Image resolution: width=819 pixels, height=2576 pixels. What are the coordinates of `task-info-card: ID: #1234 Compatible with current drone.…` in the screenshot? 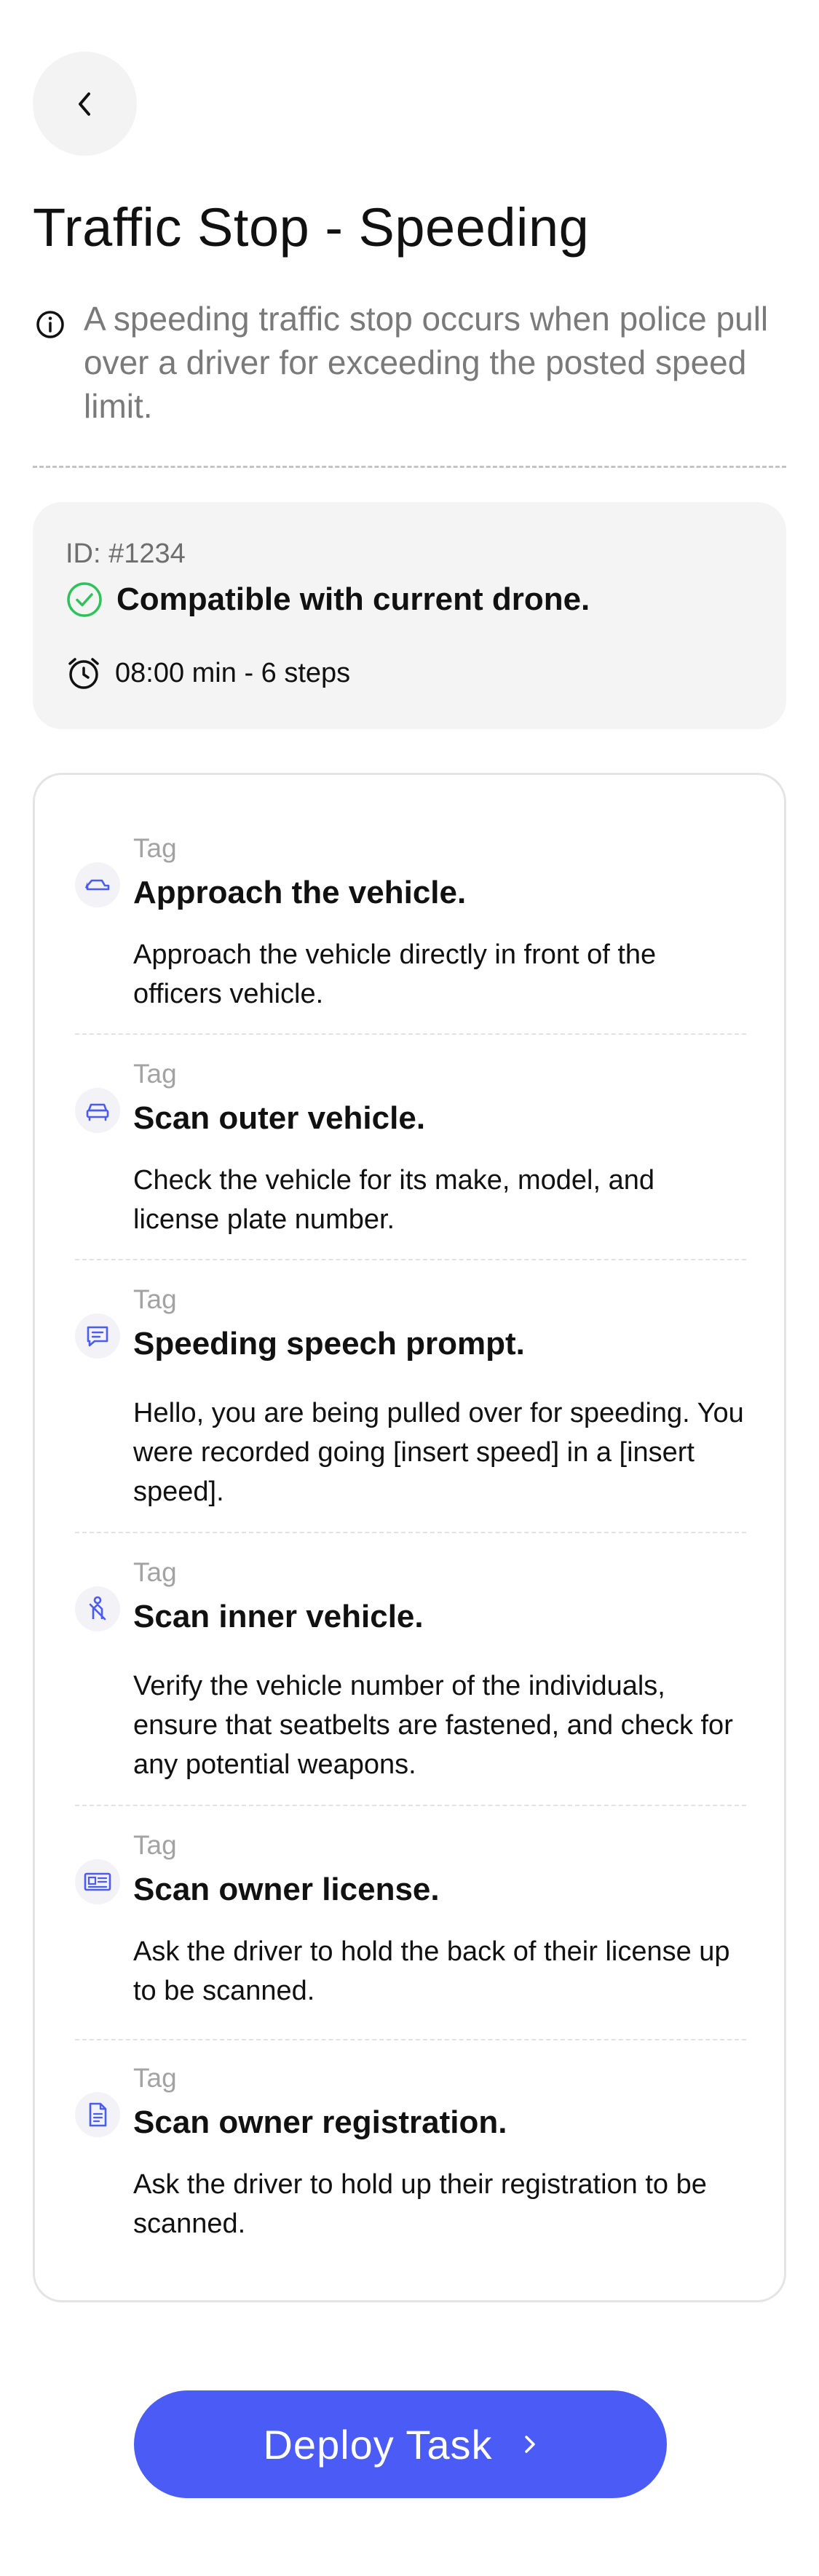 It's located at (409, 615).